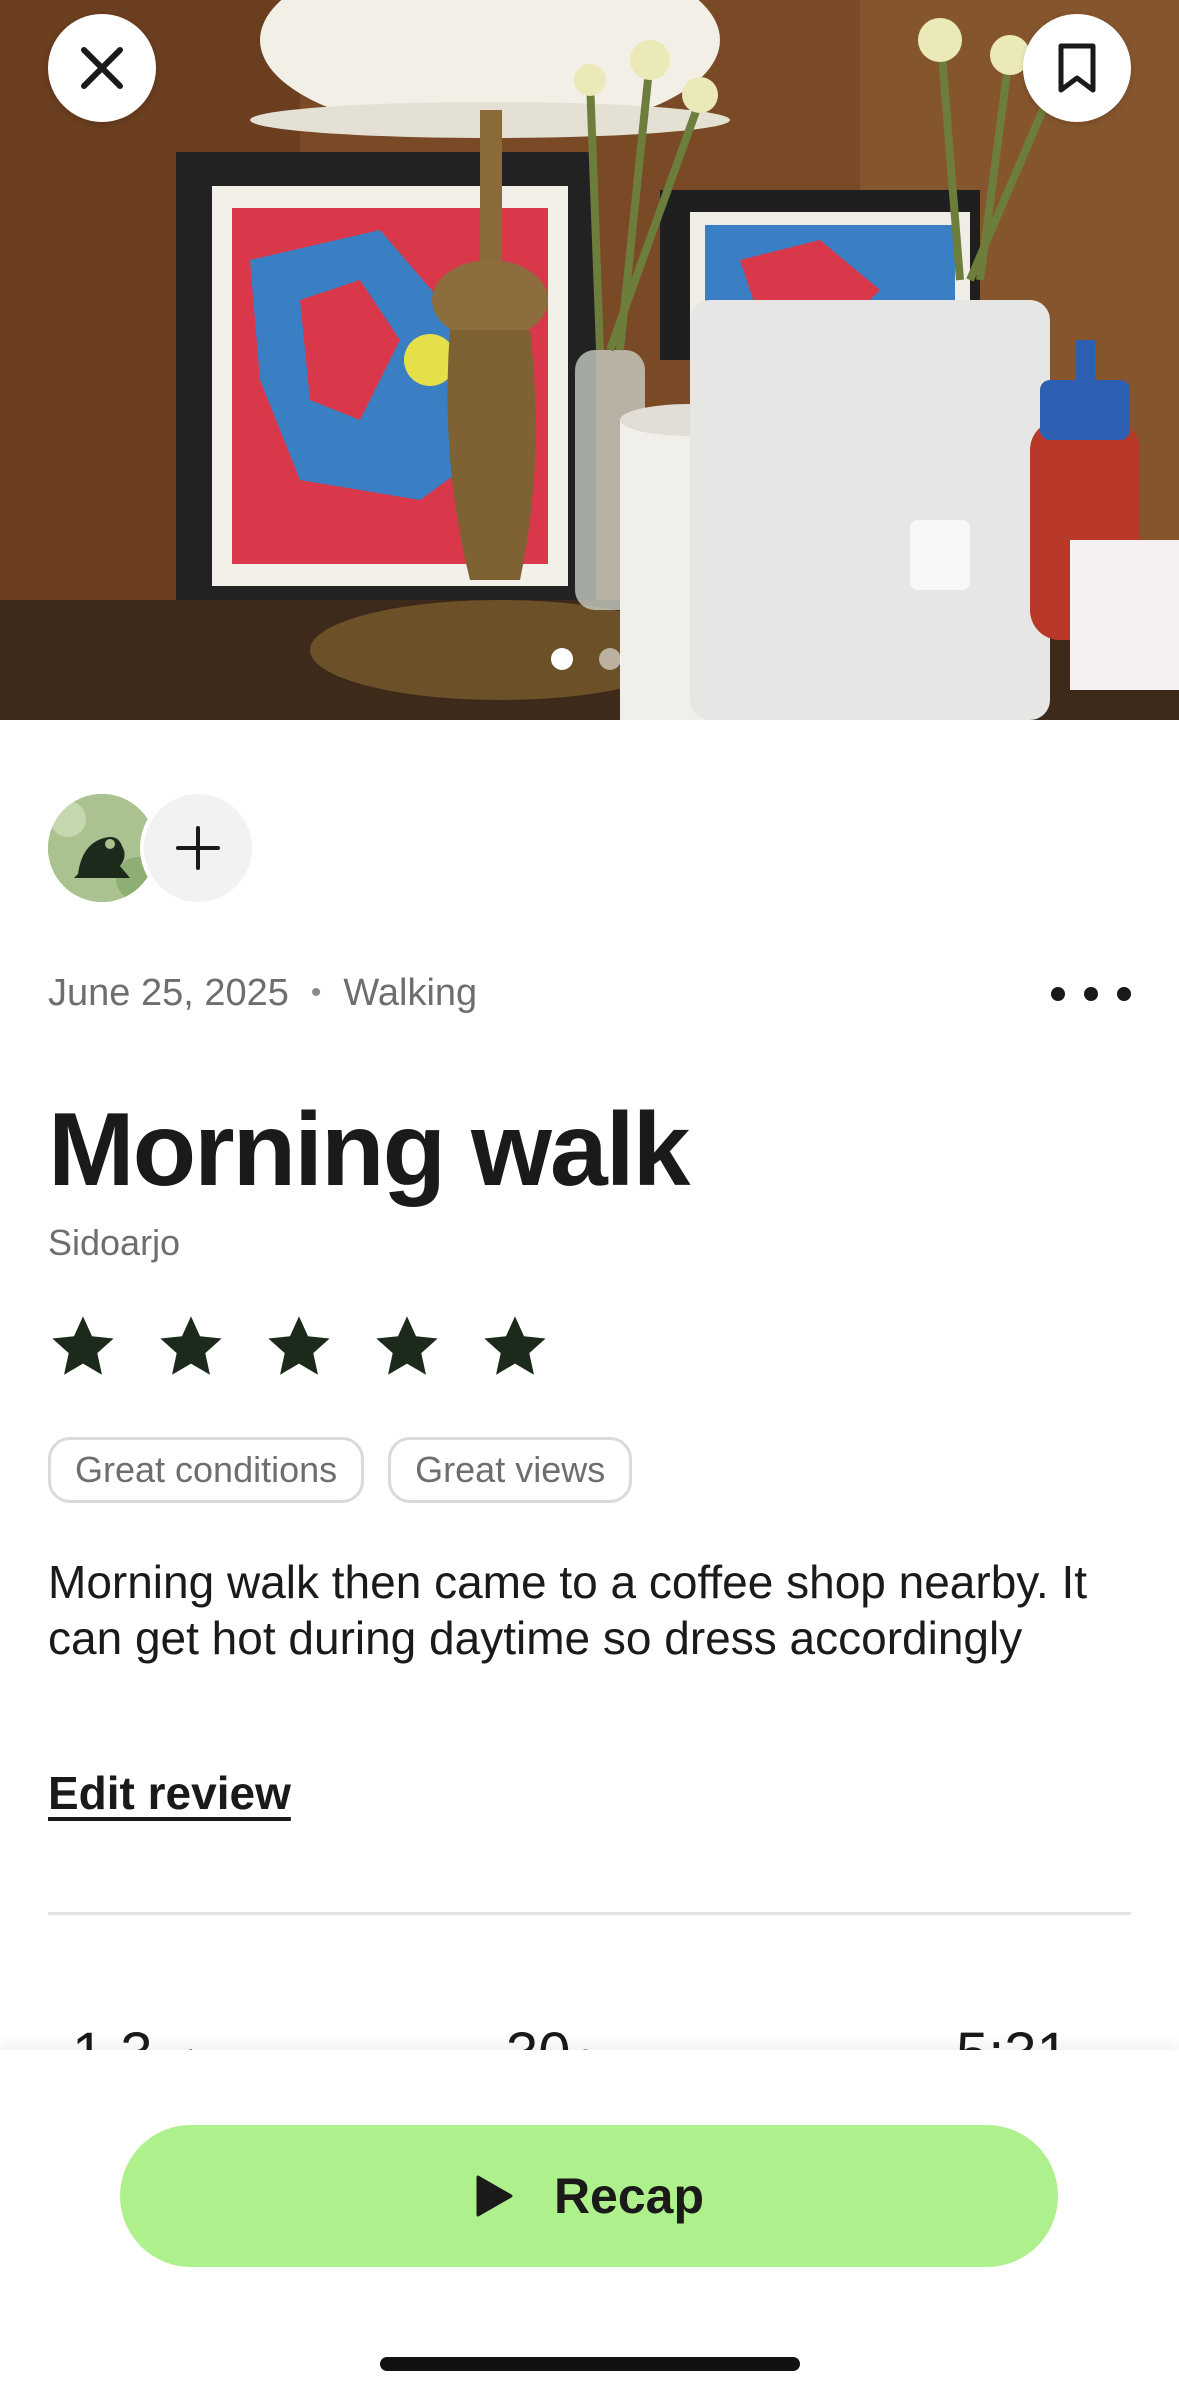  What do you see at coordinates (538, 2035) in the screenshot?
I see `stat-value: 30` at bounding box center [538, 2035].